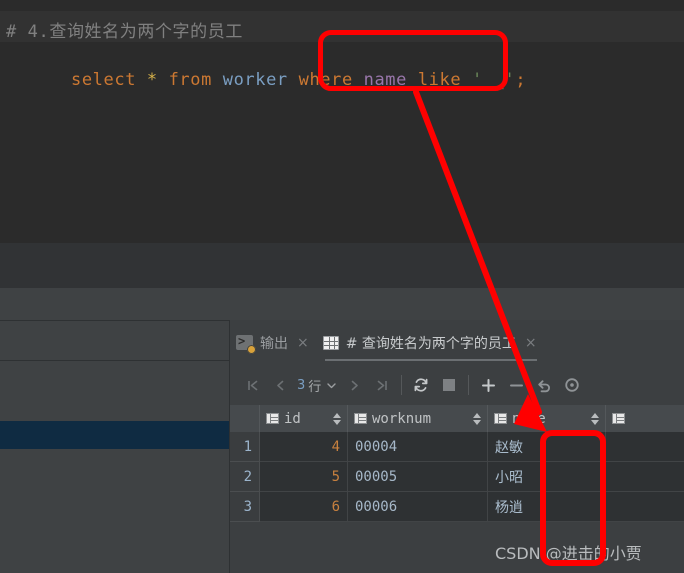 The height and width of the screenshot is (573, 684). Describe the element at coordinates (547, 418) in the screenshot. I see `column-header-name: name` at that location.